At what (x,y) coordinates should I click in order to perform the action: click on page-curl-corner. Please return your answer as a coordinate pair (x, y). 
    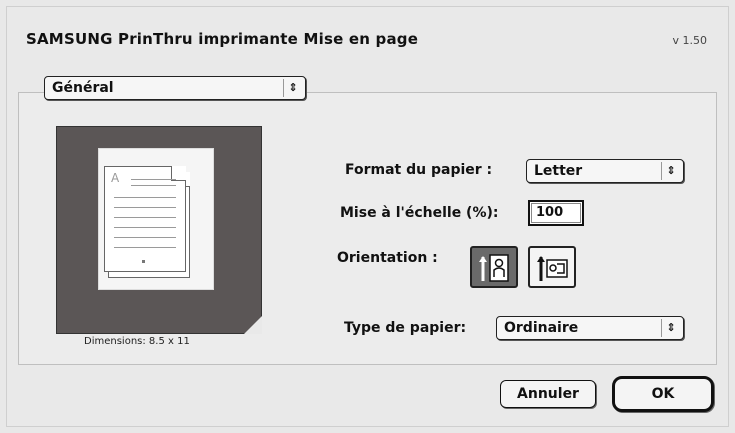
    Looking at the image, I should click on (253, 325).